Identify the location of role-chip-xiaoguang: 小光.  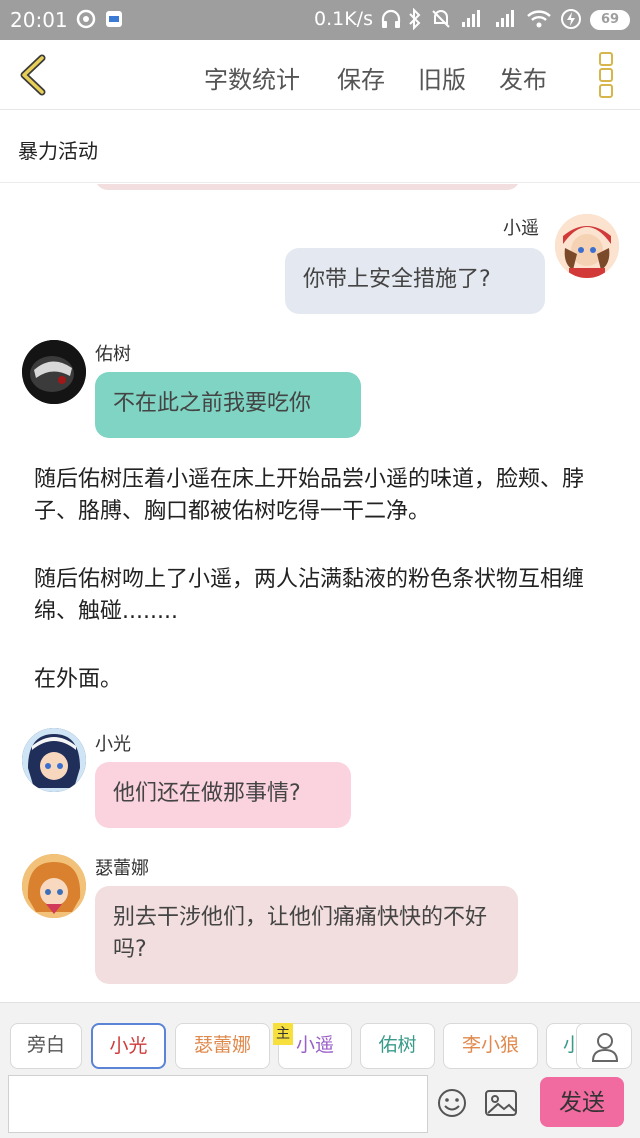
(128, 1046).